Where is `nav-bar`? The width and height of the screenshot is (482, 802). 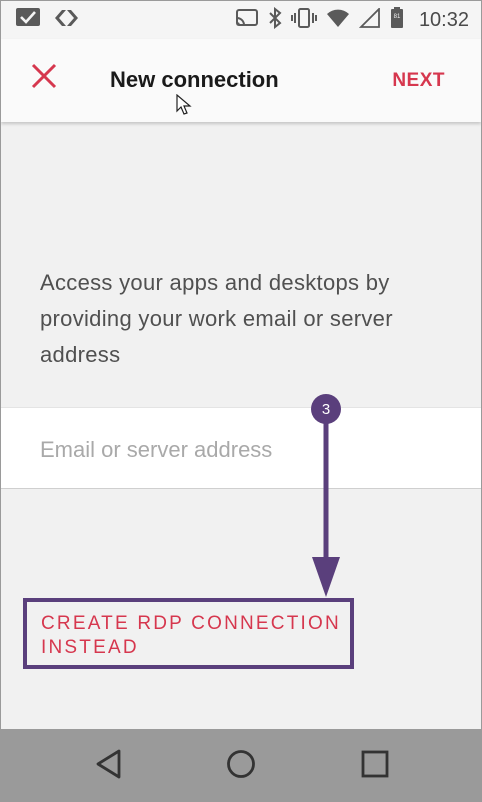 nav-bar is located at coordinates (241, 765).